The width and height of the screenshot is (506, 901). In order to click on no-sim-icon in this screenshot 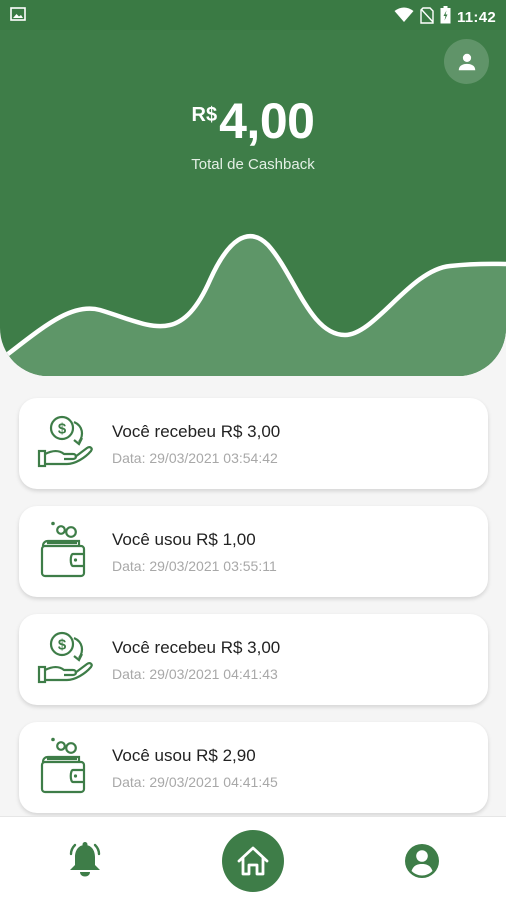, I will do `click(427, 17)`.